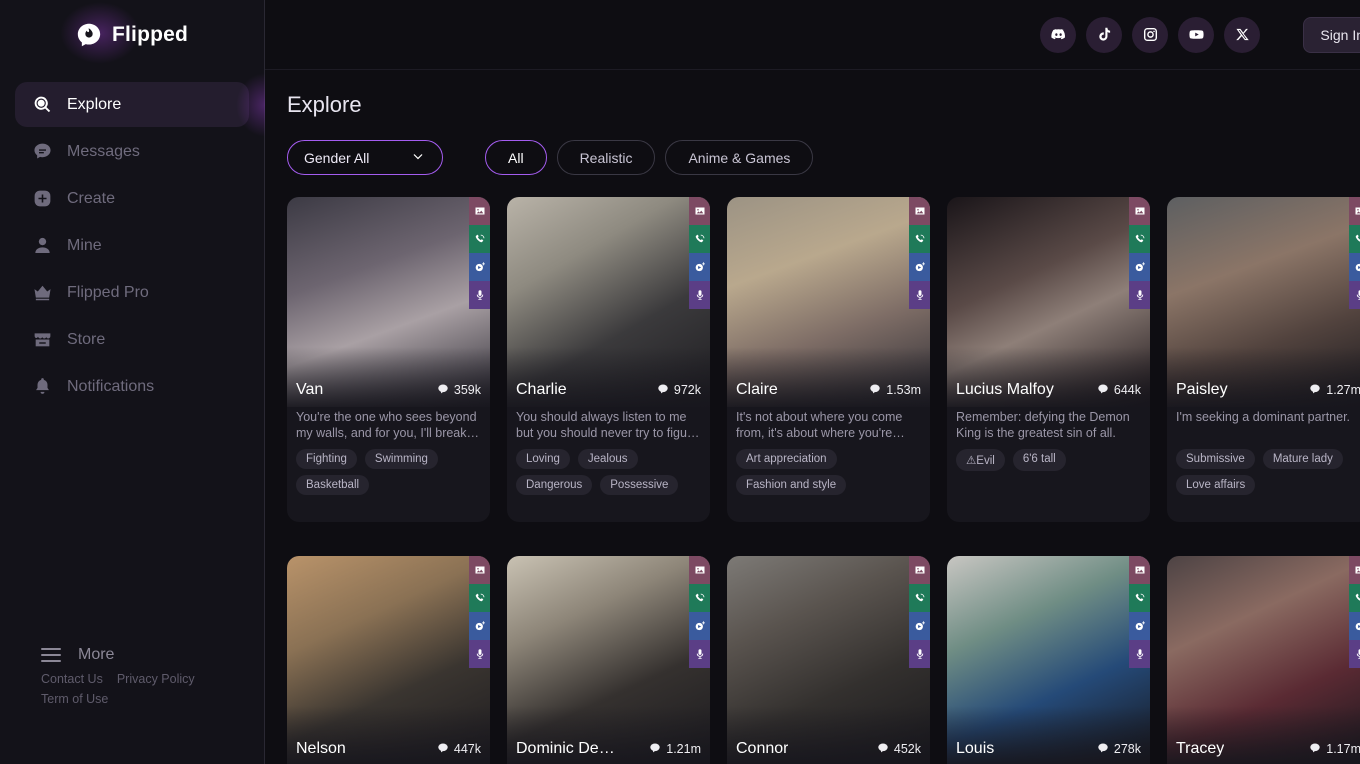 Image resolution: width=1360 pixels, height=764 pixels. What do you see at coordinates (554, 485) in the screenshot?
I see `character-tag: Dangerous` at bounding box center [554, 485].